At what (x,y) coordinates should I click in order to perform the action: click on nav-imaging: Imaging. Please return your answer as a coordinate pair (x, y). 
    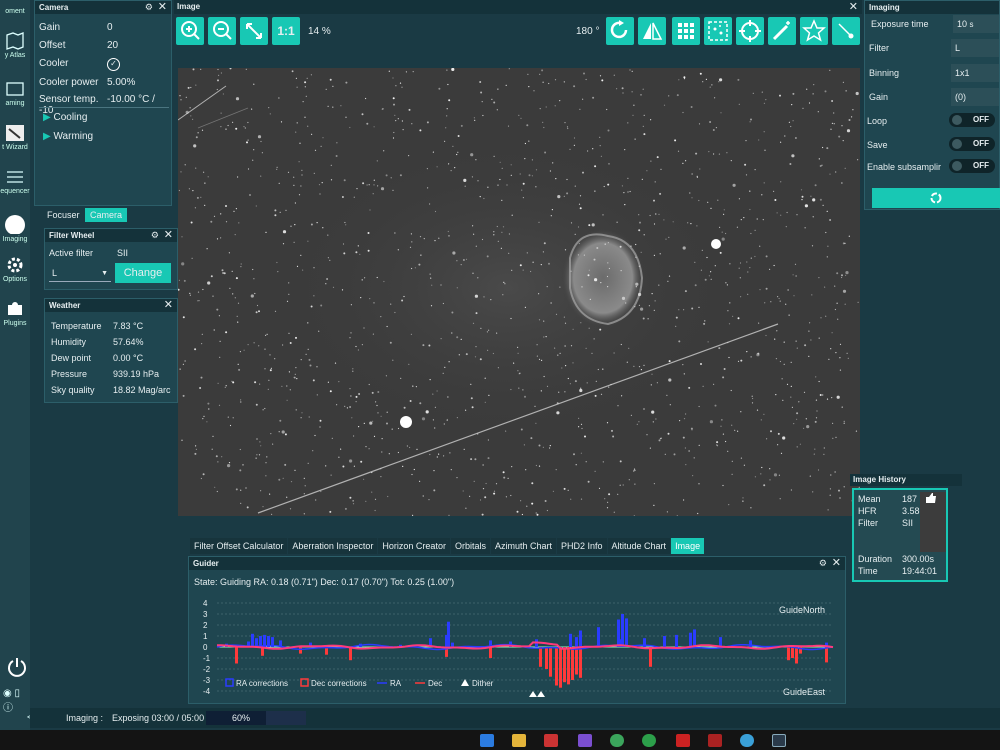
    Looking at the image, I should click on (15, 227).